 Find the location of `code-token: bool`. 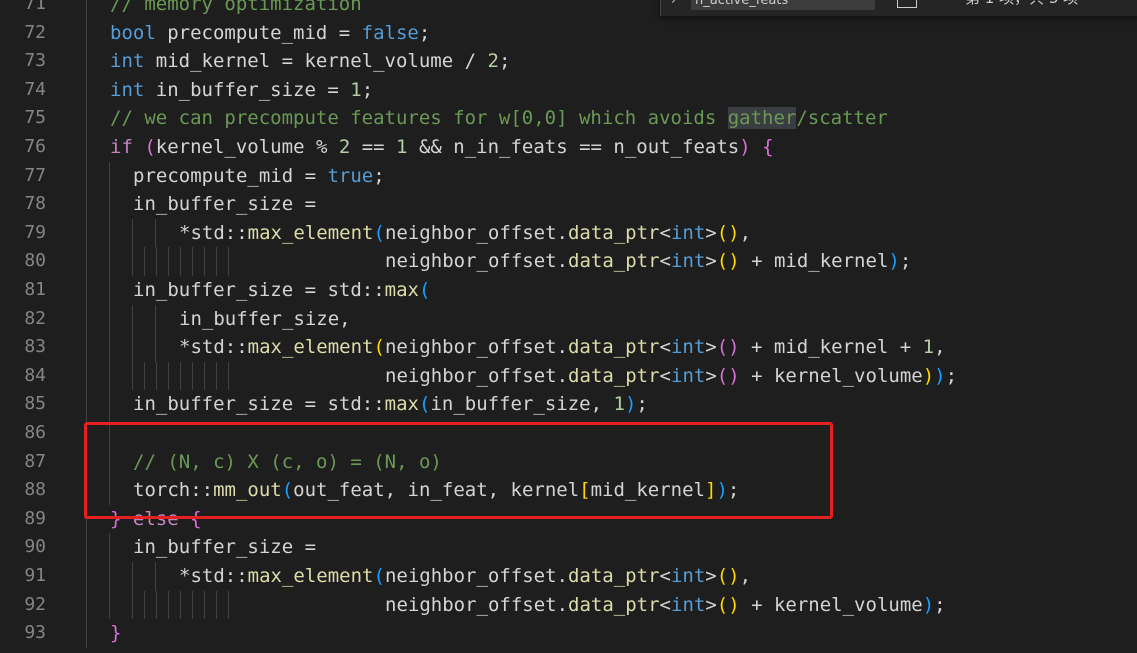

code-token: bool is located at coordinates (133, 32).